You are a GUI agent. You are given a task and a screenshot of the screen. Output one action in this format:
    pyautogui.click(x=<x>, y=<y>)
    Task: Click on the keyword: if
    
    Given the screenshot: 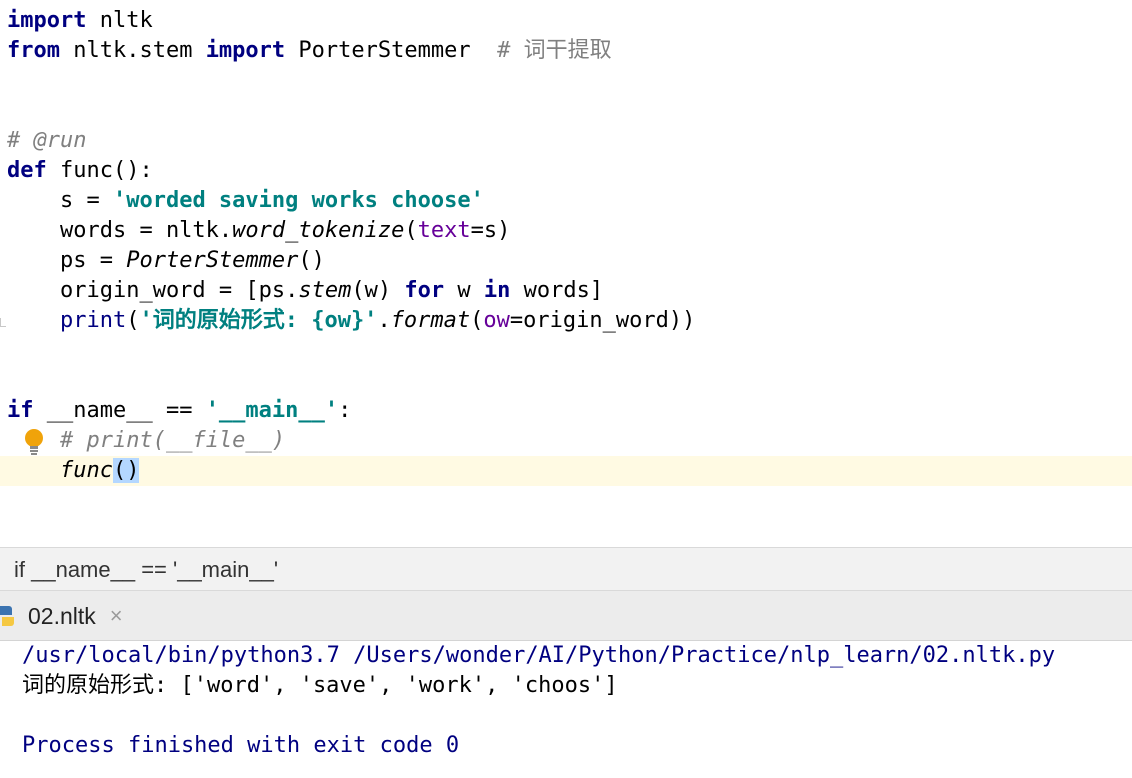 What is the action you would take?
    pyautogui.click(x=20, y=410)
    